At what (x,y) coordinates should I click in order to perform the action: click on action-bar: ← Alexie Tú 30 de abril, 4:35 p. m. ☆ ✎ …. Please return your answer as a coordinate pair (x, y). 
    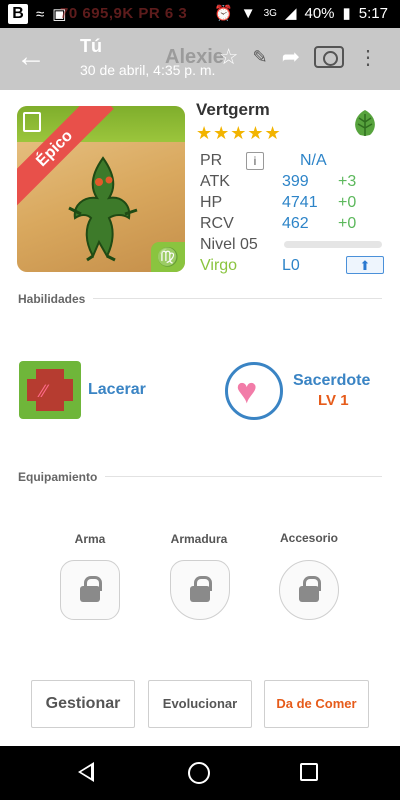
    Looking at the image, I should click on (200, 59).